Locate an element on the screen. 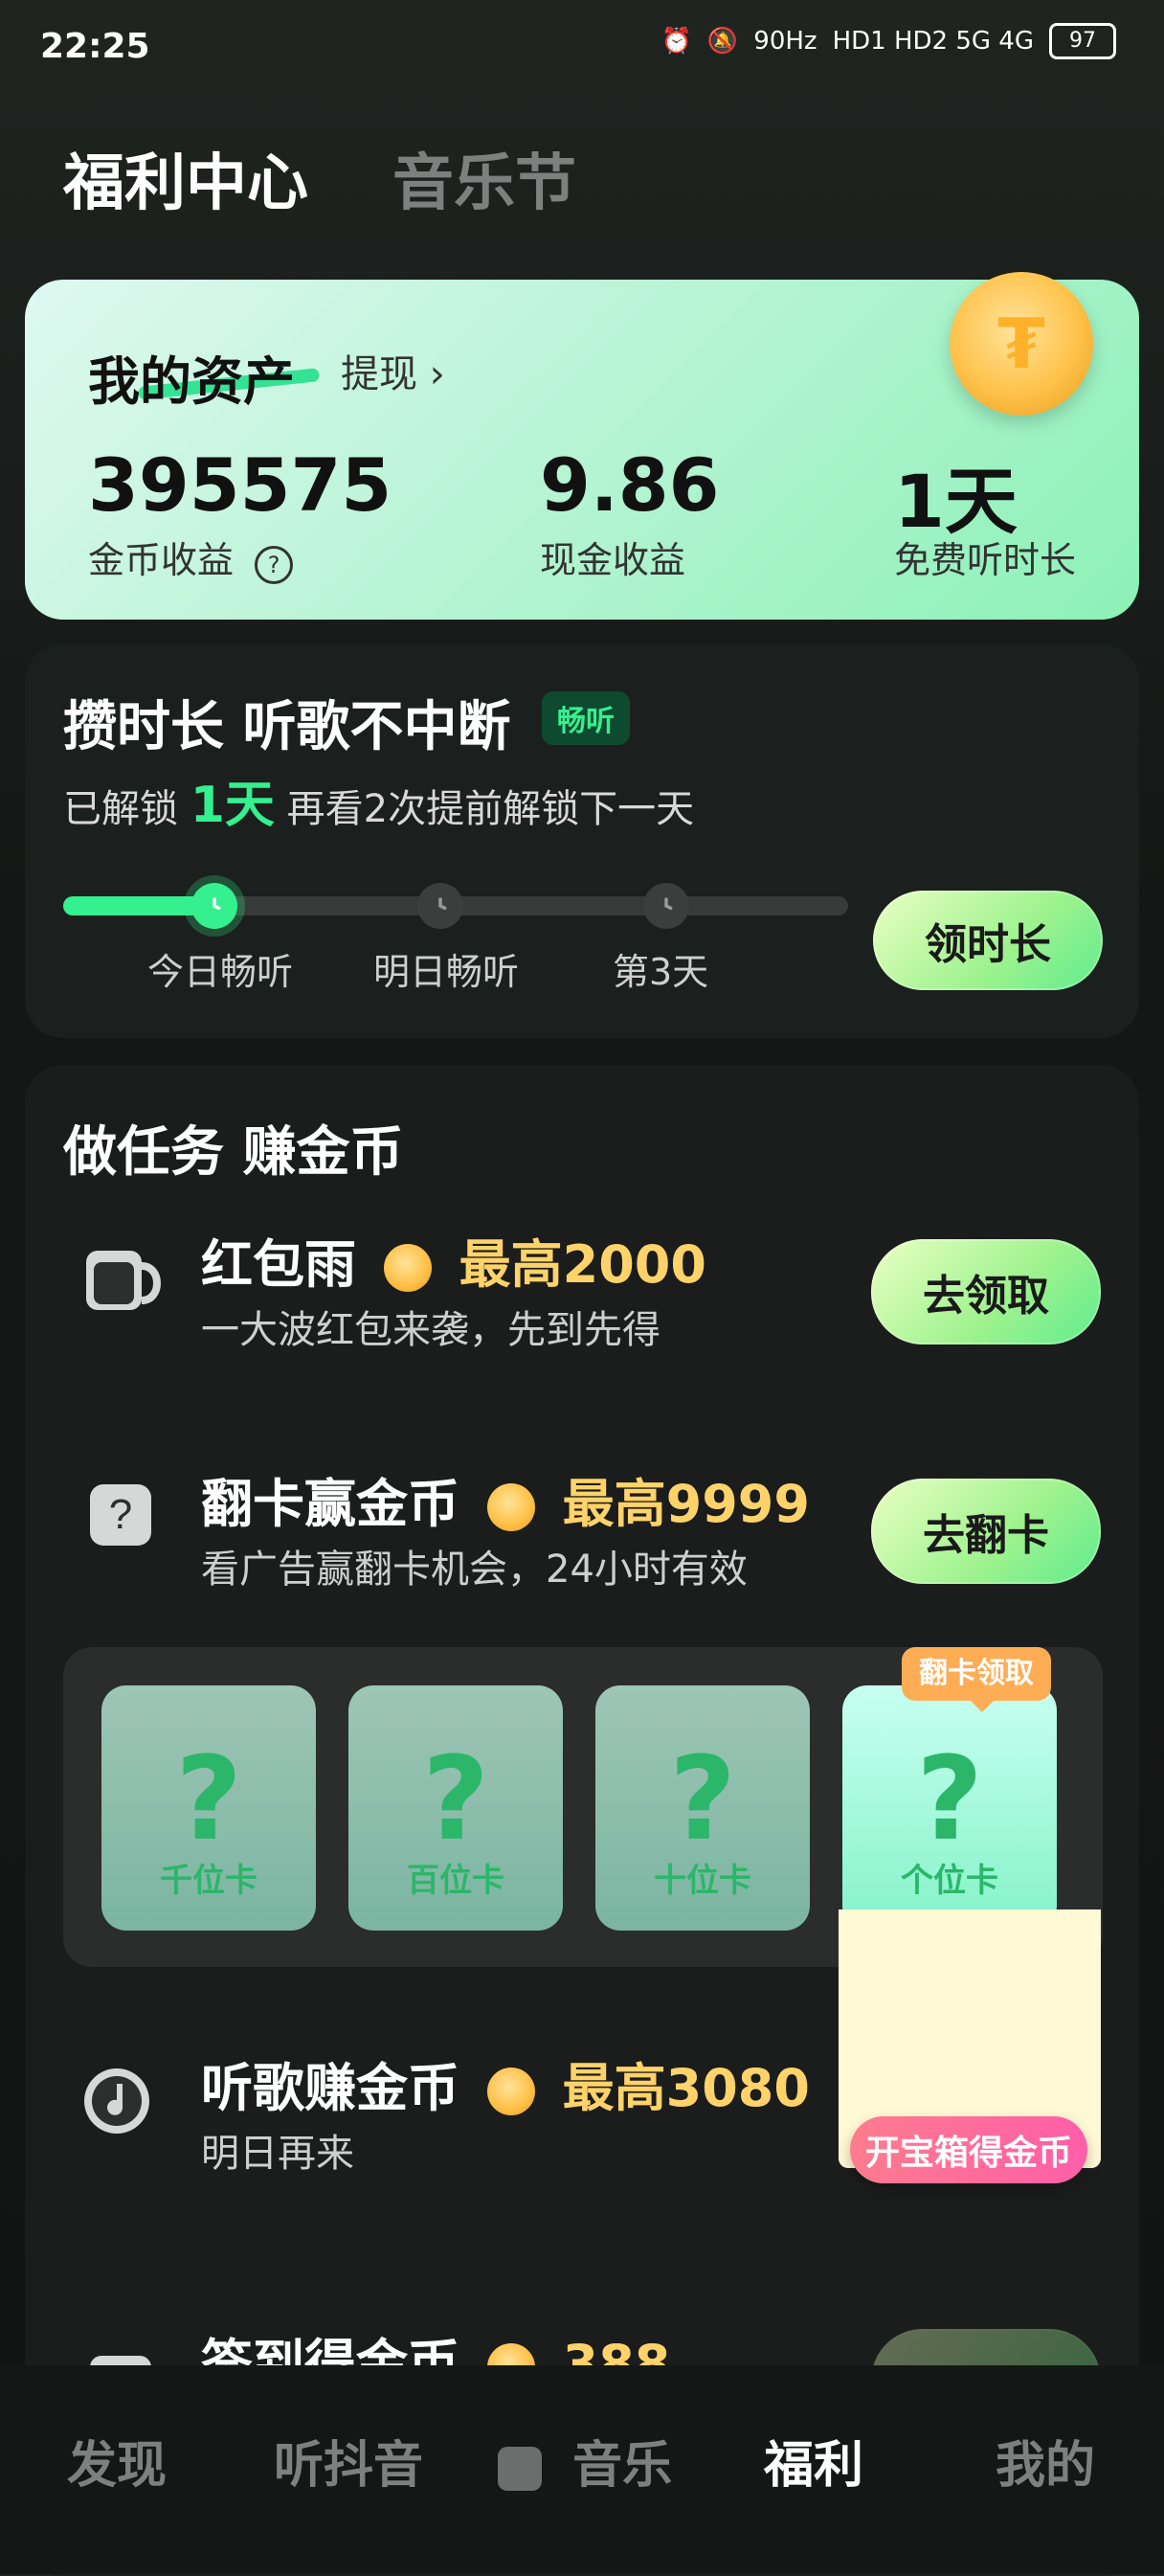 The width and height of the screenshot is (1164, 2576). progress-node-day3 is located at coordinates (666, 906).